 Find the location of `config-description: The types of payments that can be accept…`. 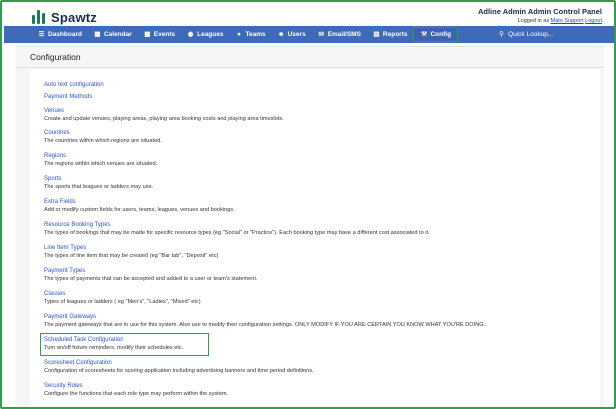

config-description: The types of payments that can be accept… is located at coordinates (151, 279).